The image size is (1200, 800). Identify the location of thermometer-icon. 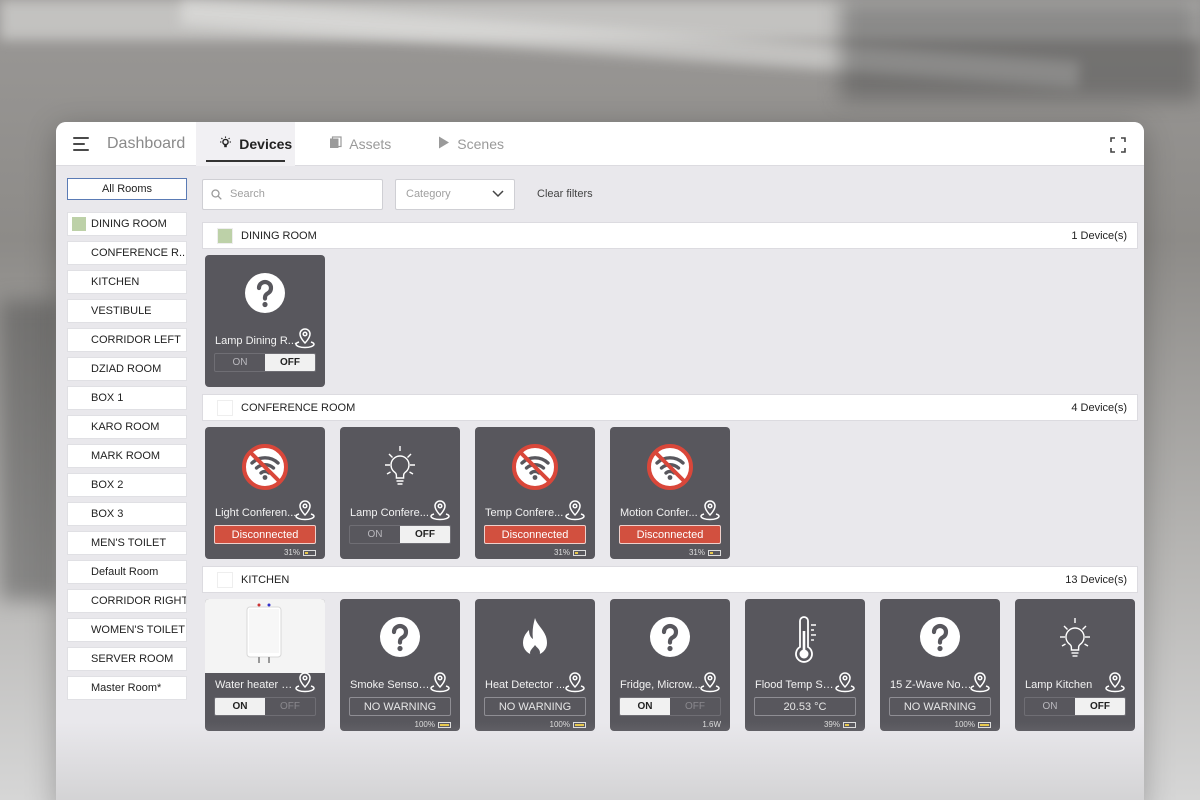
(805, 639).